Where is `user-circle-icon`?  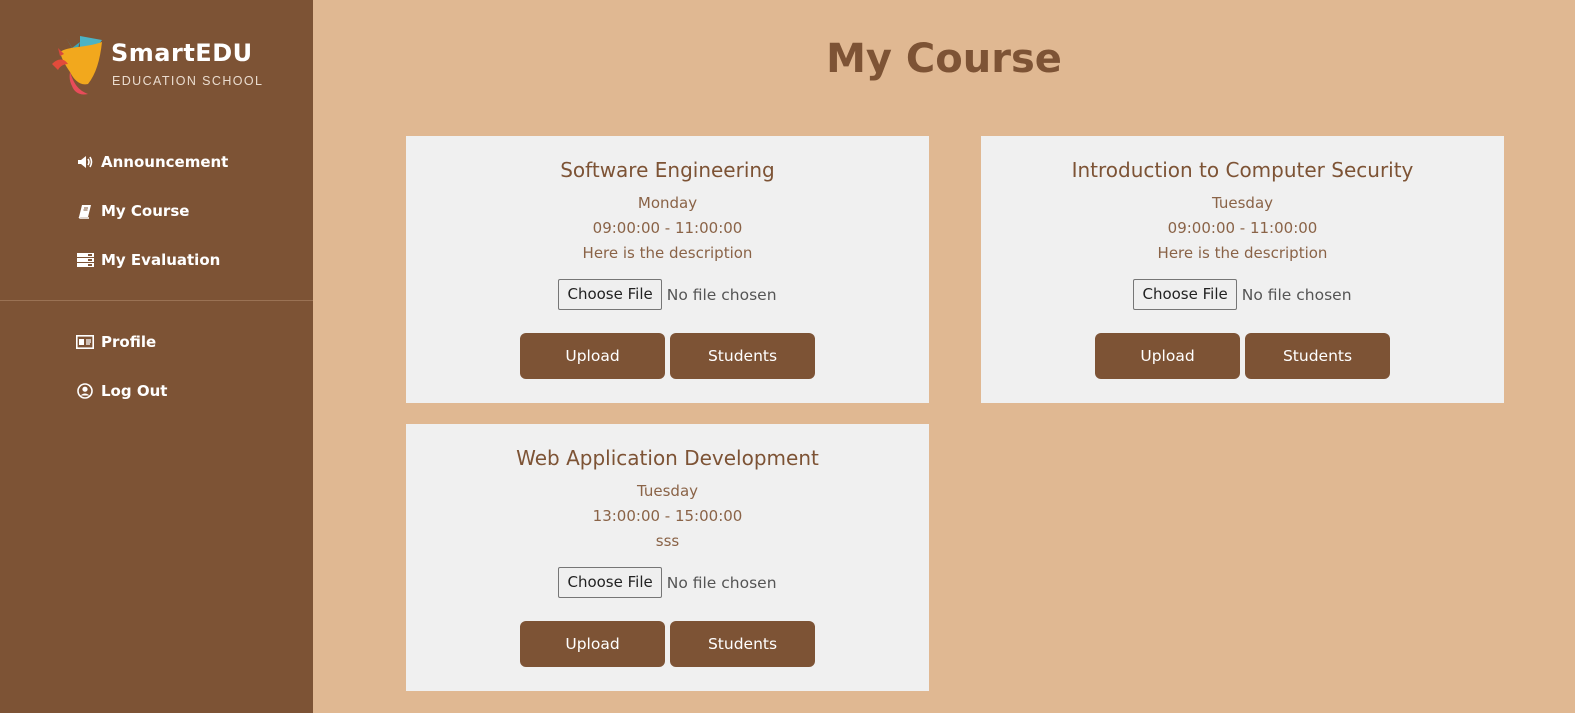 user-circle-icon is located at coordinates (85, 391).